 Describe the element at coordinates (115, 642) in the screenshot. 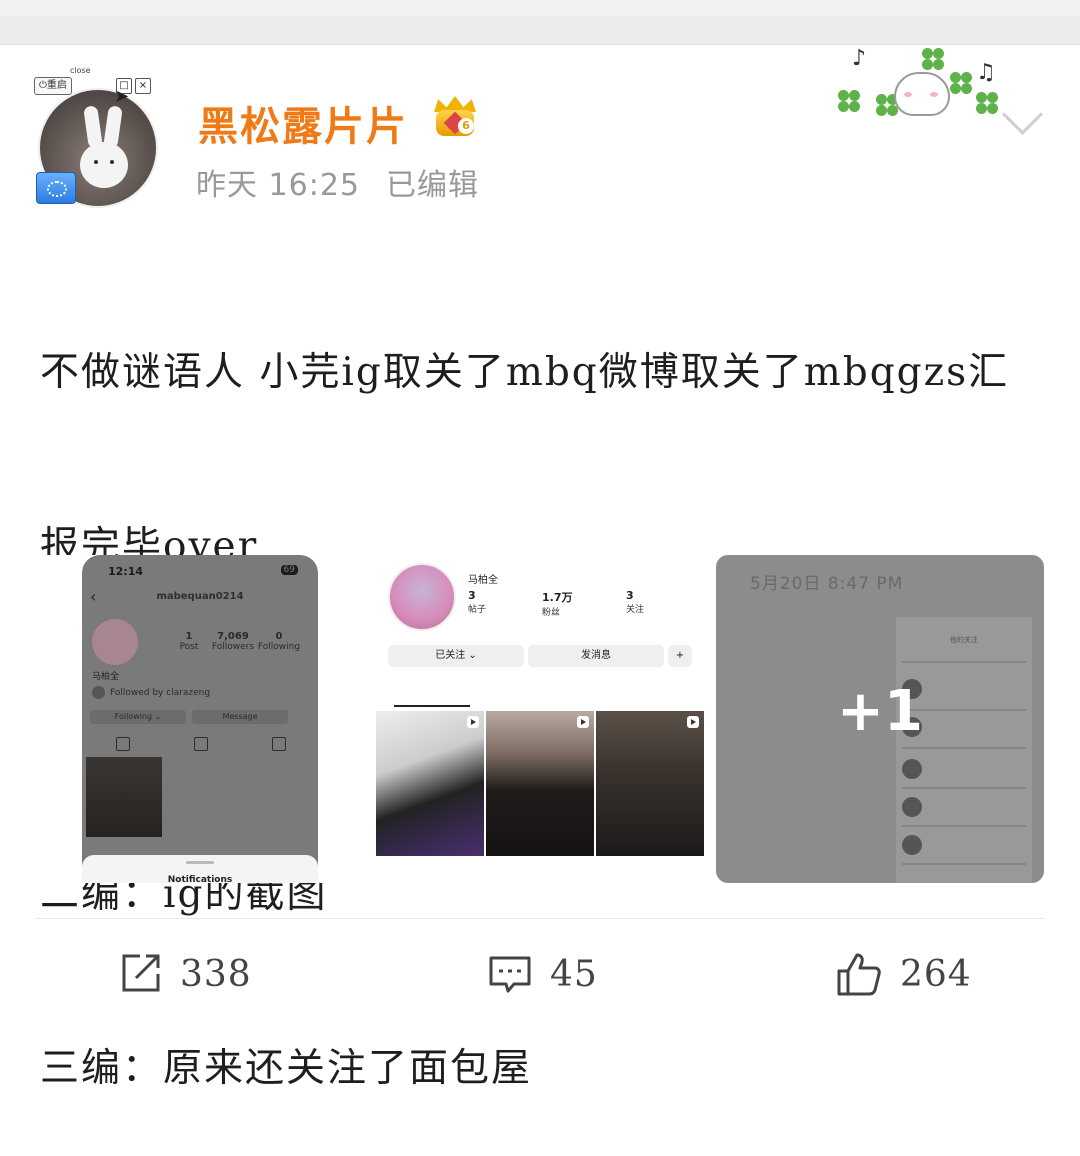

I see `ig-avatar` at that location.